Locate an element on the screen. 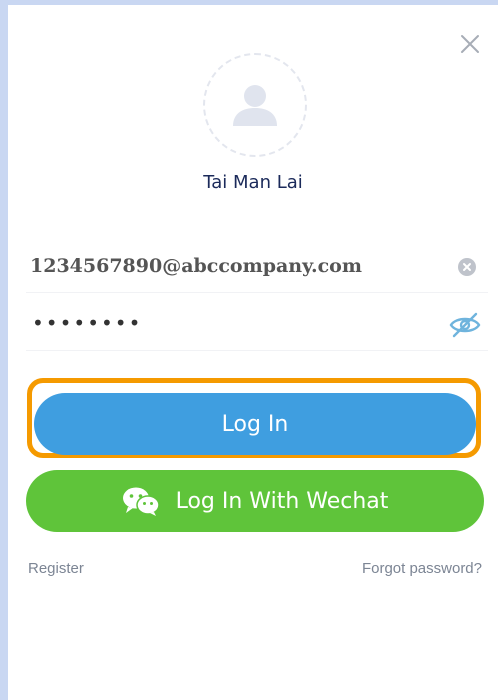  forgot-password-link: Forgot password? is located at coordinates (422, 568).